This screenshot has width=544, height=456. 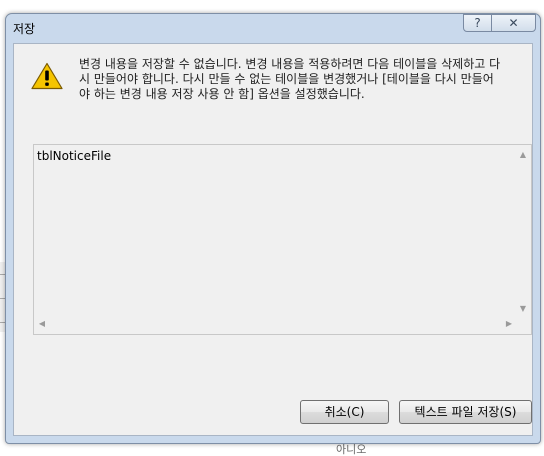 What do you see at coordinates (222, 94) in the screenshot?
I see `message-line: 야 하는 변경 내용 저장 사용 안 함] 옵션을 설정했습니다.` at bounding box center [222, 94].